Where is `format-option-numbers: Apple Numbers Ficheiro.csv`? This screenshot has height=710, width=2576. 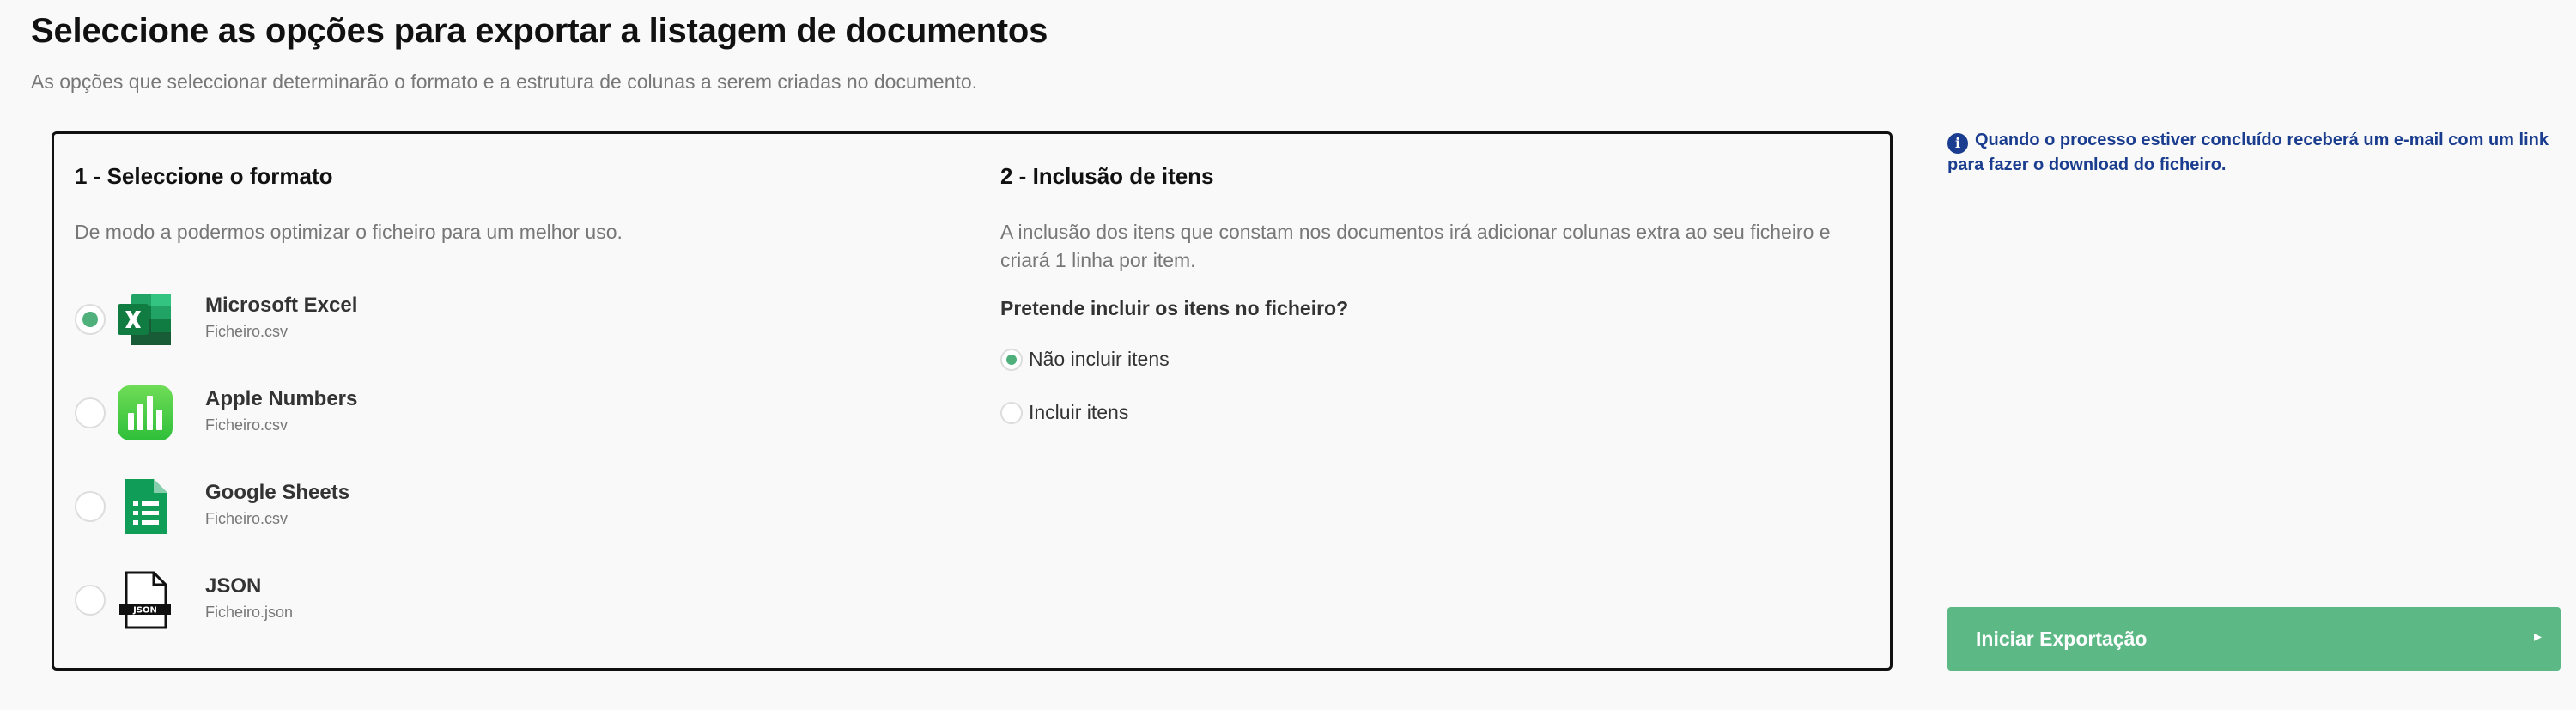 format-option-numbers: Apple Numbers Ficheiro.csv is located at coordinates (333, 419).